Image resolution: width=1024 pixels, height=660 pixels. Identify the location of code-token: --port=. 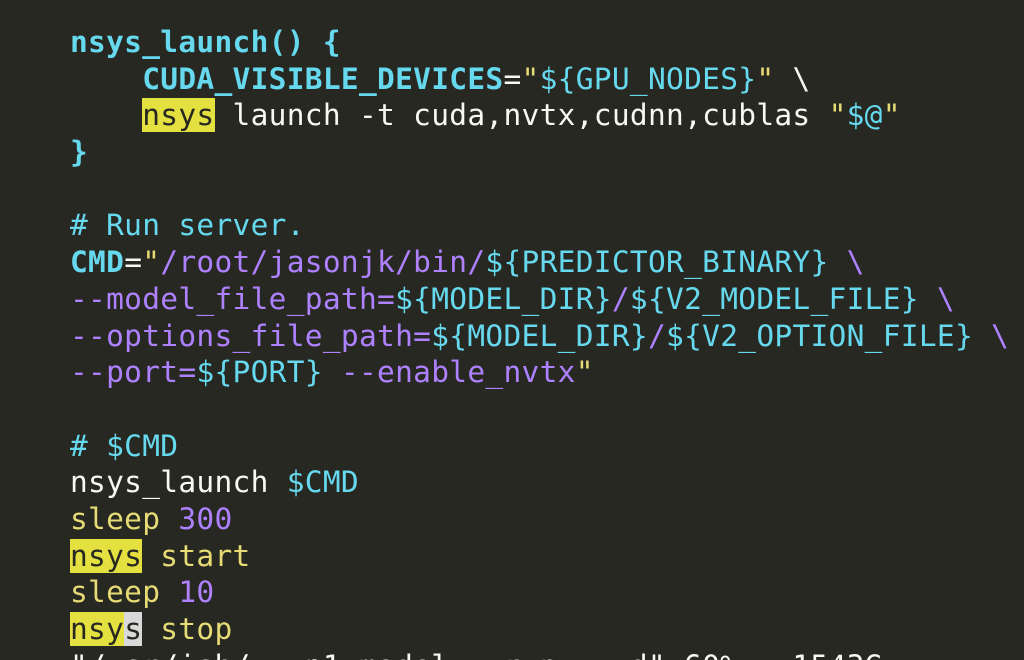
(133, 372).